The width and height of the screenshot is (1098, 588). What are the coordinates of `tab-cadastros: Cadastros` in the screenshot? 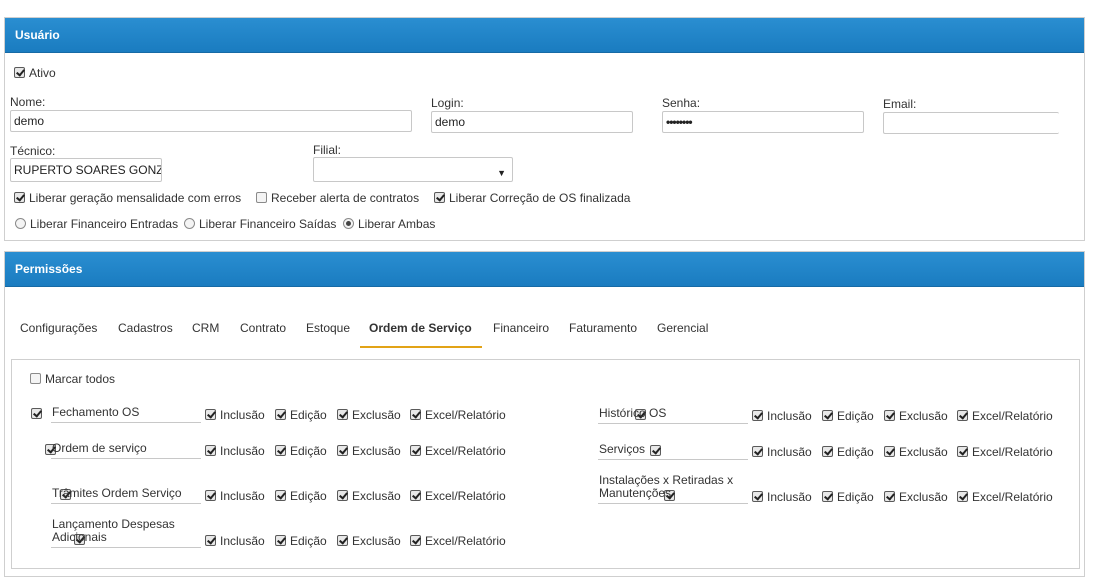 It's located at (145, 328).